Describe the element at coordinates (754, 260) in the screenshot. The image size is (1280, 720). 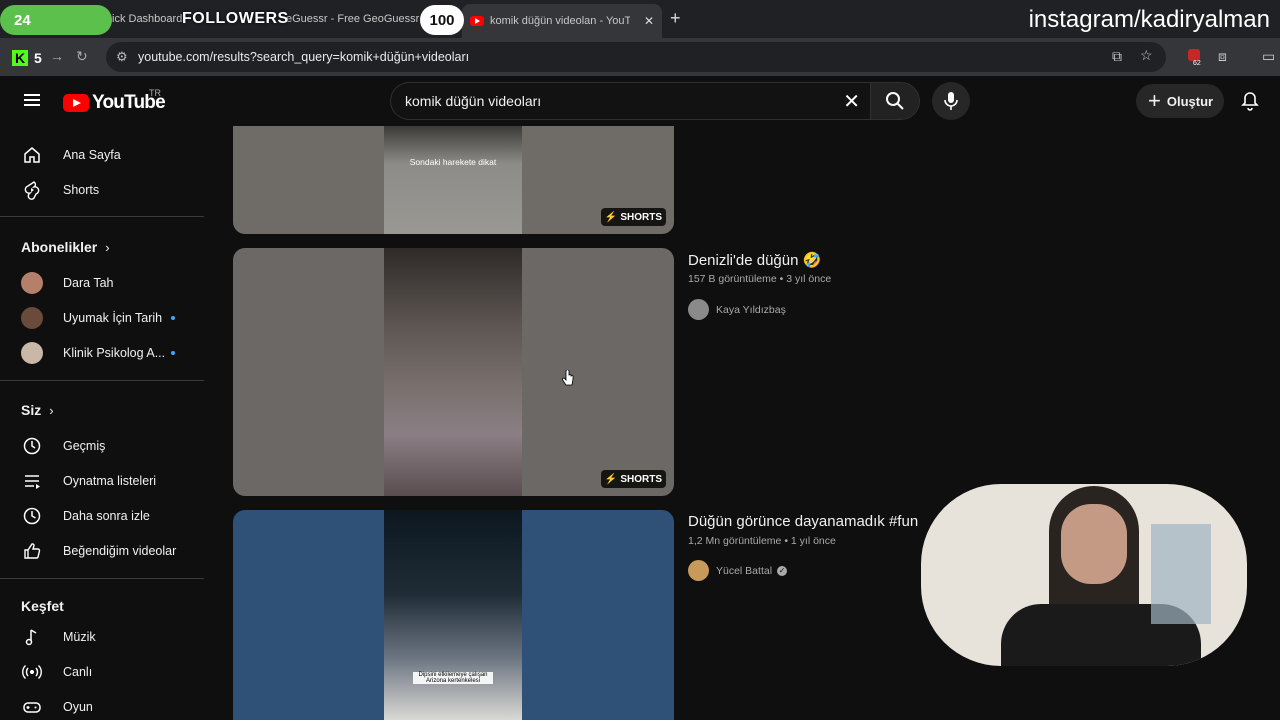
I see `video-title: Denizli'de düğün 🤣` at that location.